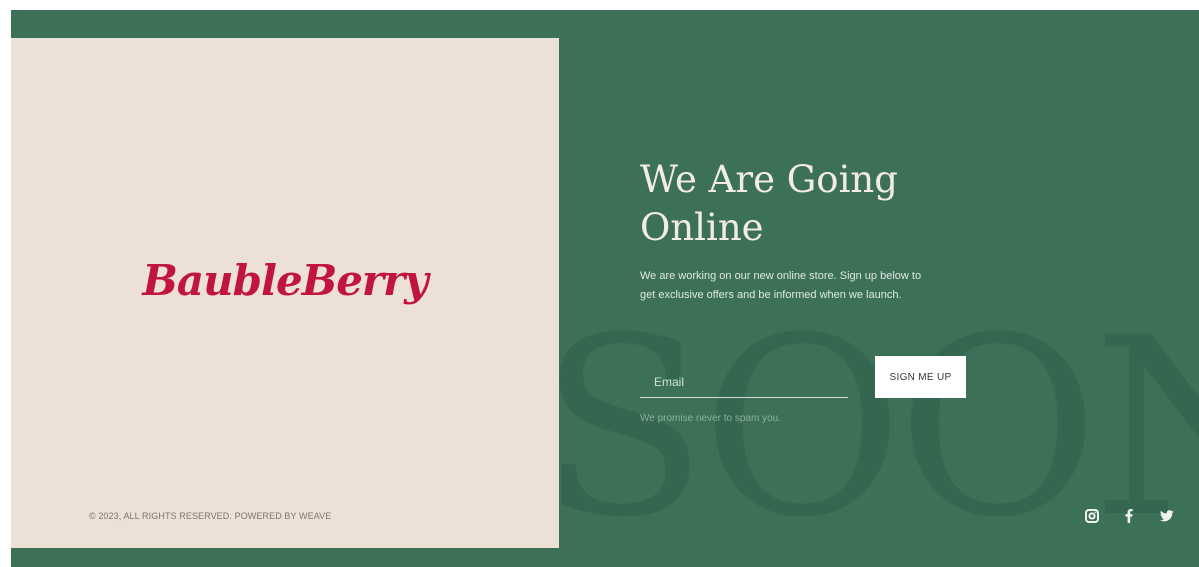 This screenshot has height=567, width=1199. What do you see at coordinates (1092, 516) in the screenshot?
I see `instagram-icon` at bounding box center [1092, 516].